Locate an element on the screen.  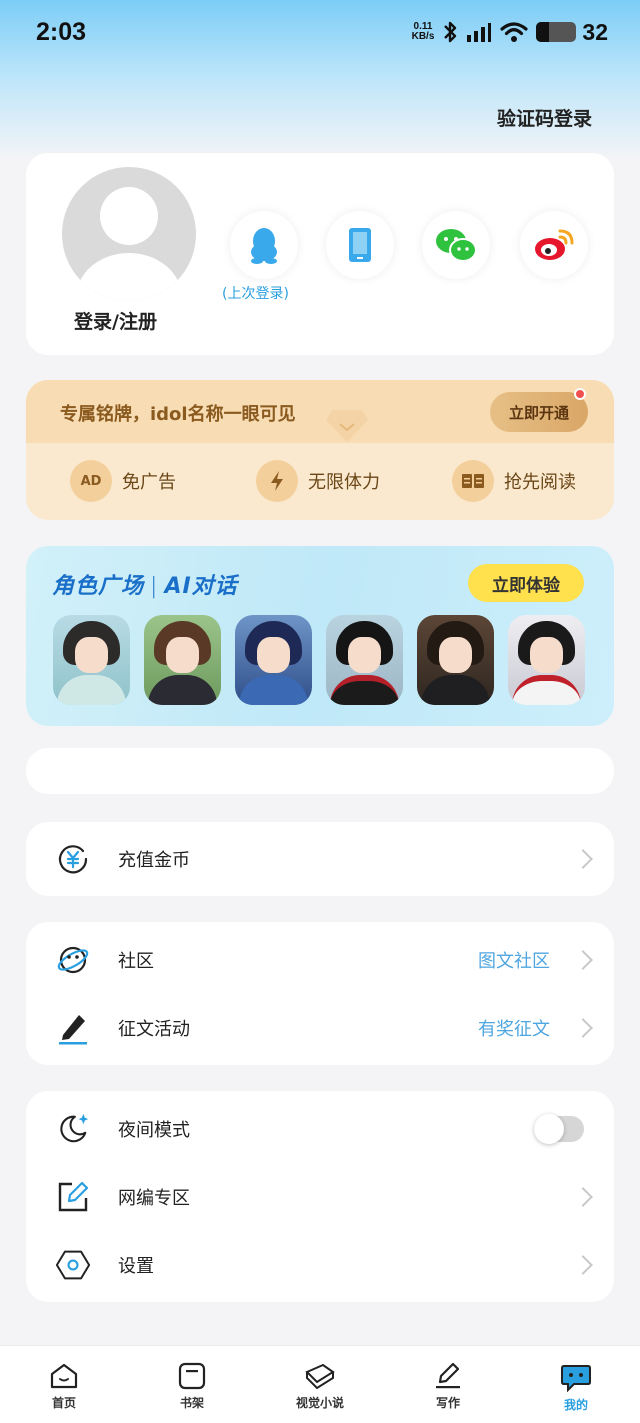
menu-group-settings: 夜间模式 网编专区 设置 is located at coordinates (320, 1196).